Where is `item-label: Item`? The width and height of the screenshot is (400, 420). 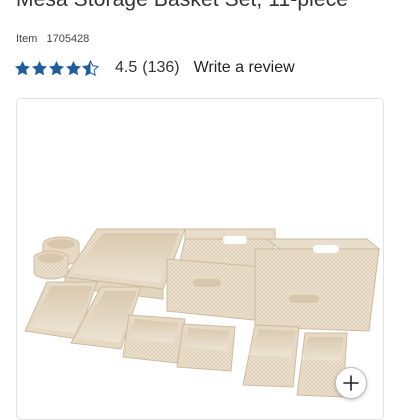 item-label: Item is located at coordinates (27, 39).